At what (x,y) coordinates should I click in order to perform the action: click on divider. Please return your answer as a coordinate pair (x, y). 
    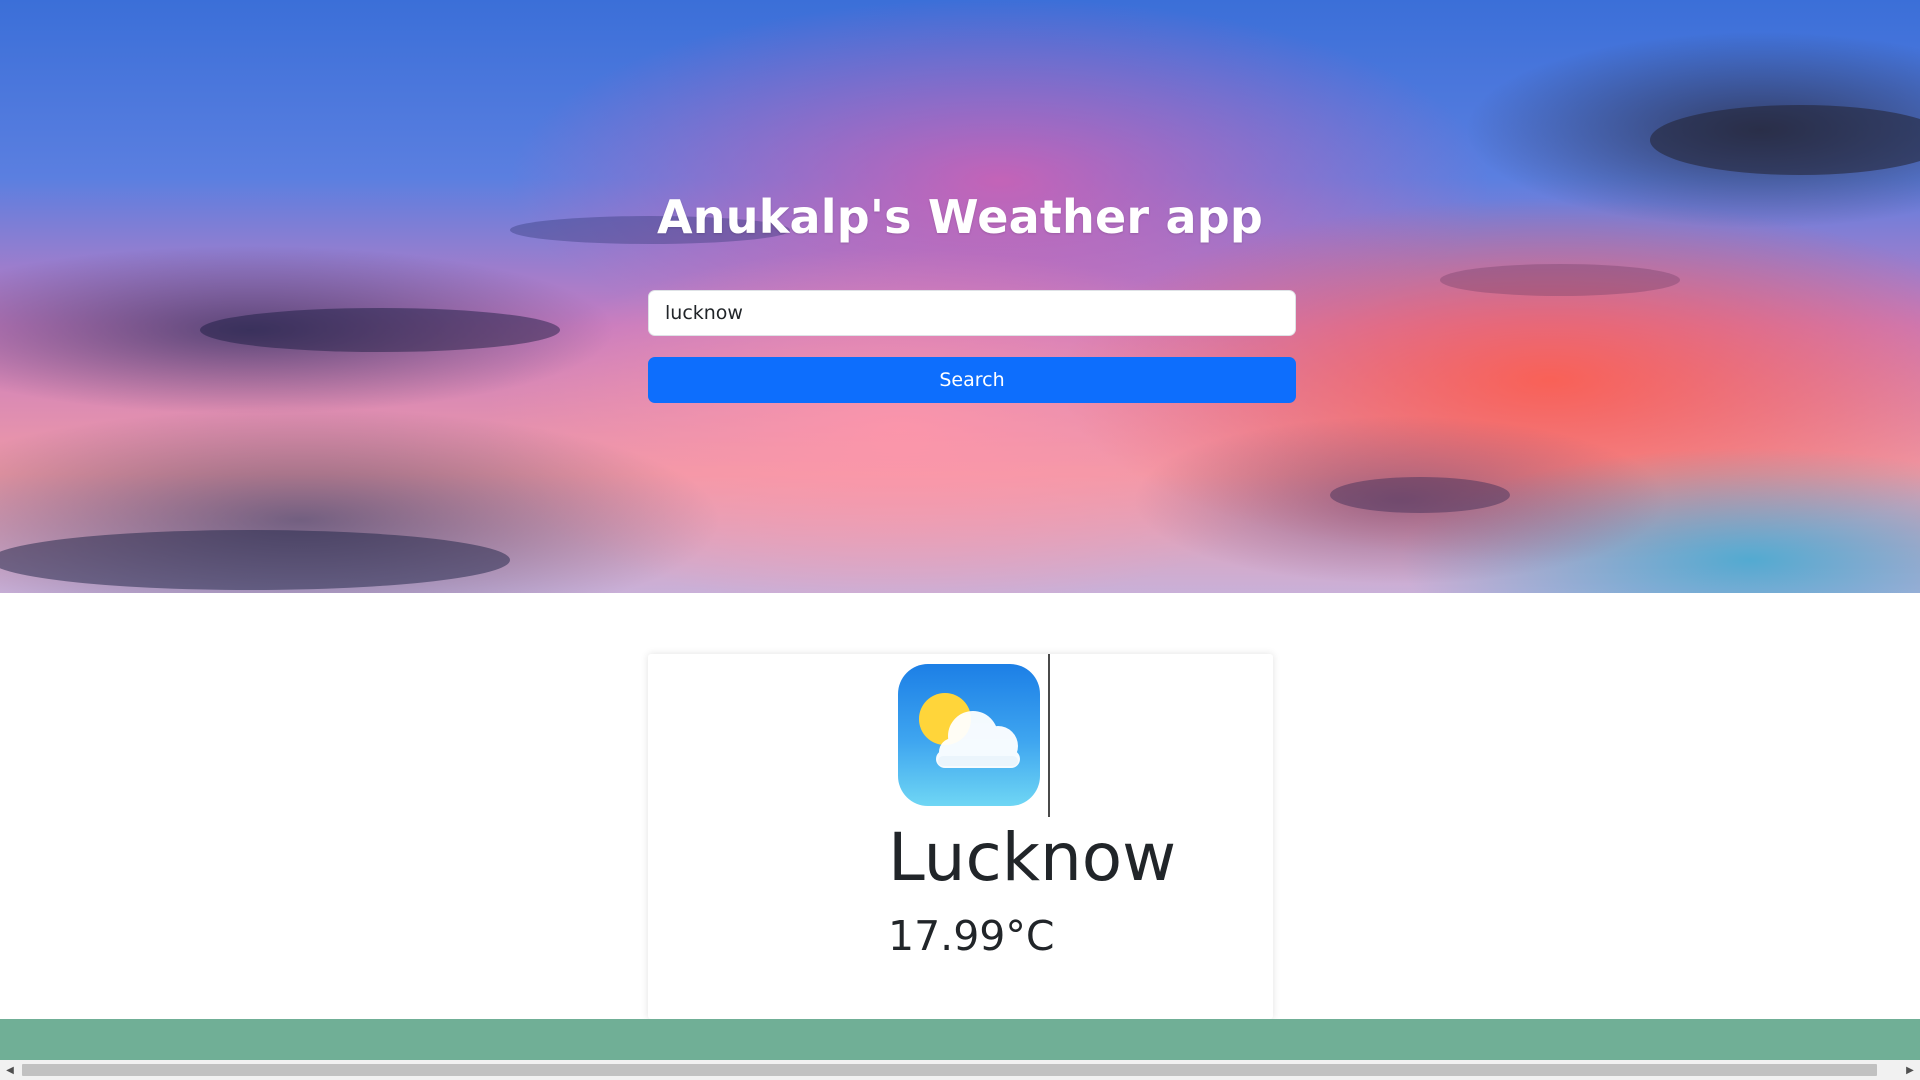
    Looking at the image, I should click on (1049, 735).